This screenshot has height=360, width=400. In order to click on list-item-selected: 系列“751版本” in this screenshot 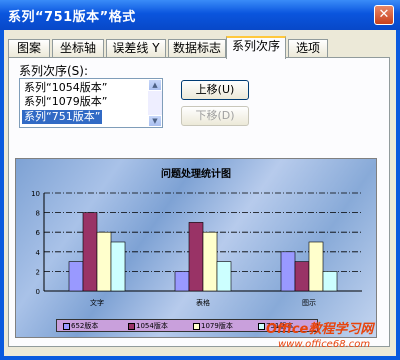, I will do `click(62, 117)`.